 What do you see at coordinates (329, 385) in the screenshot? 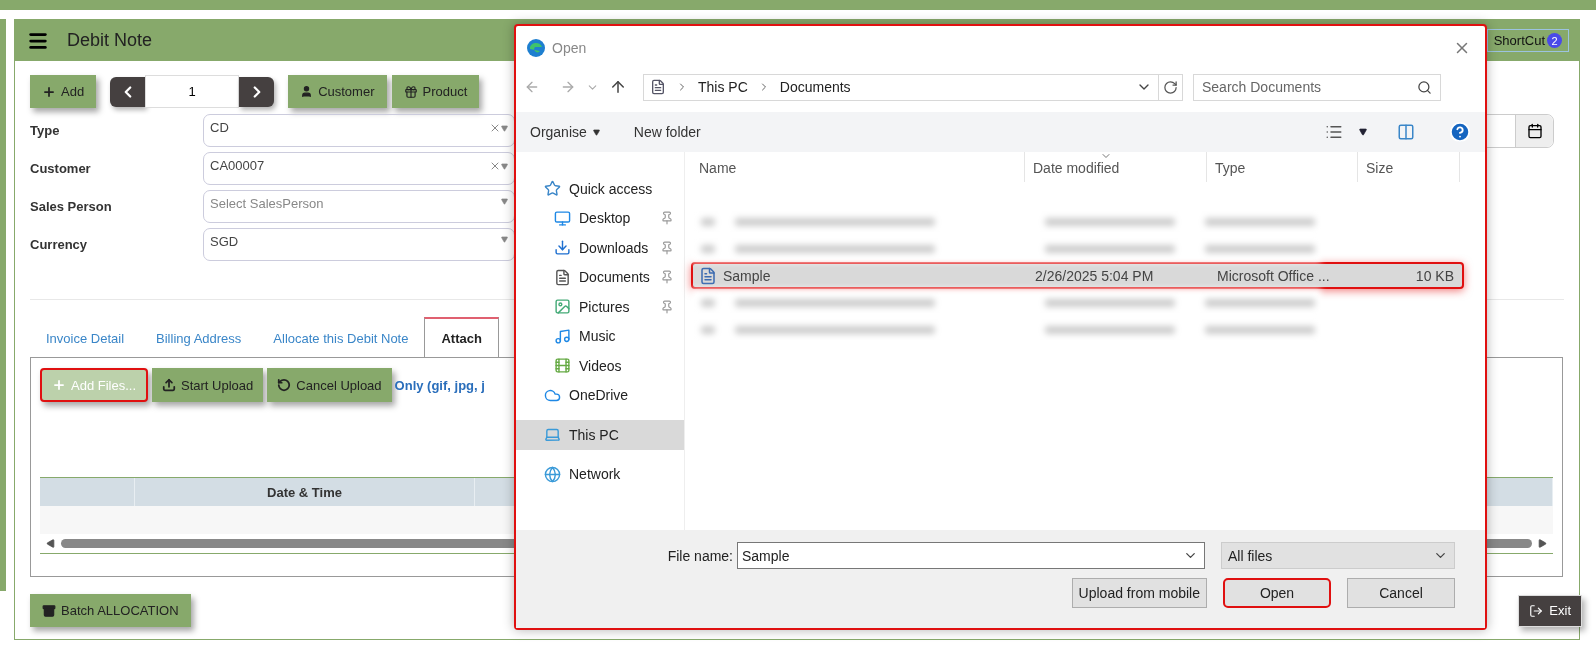
I see `upload-button: Cancel Upload` at bounding box center [329, 385].